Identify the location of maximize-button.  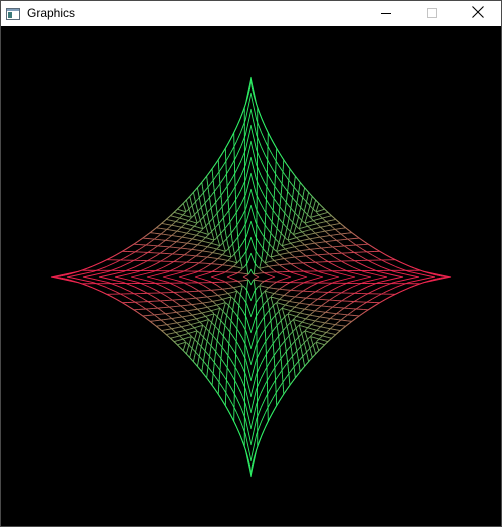
(432, 13).